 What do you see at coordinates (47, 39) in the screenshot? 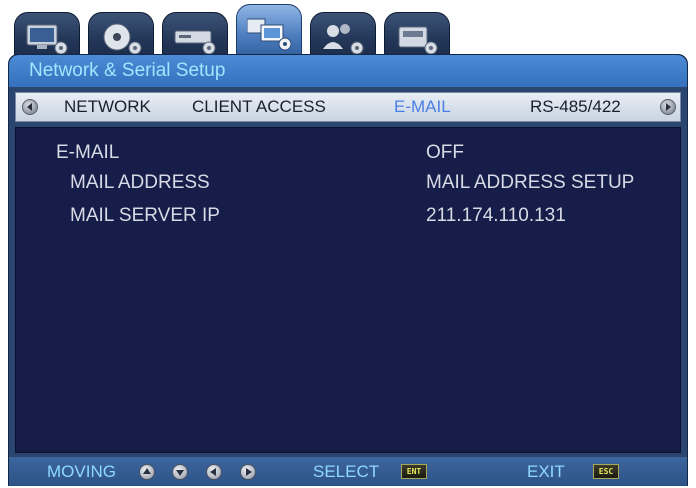
I see `monitor-settings-icon` at bounding box center [47, 39].